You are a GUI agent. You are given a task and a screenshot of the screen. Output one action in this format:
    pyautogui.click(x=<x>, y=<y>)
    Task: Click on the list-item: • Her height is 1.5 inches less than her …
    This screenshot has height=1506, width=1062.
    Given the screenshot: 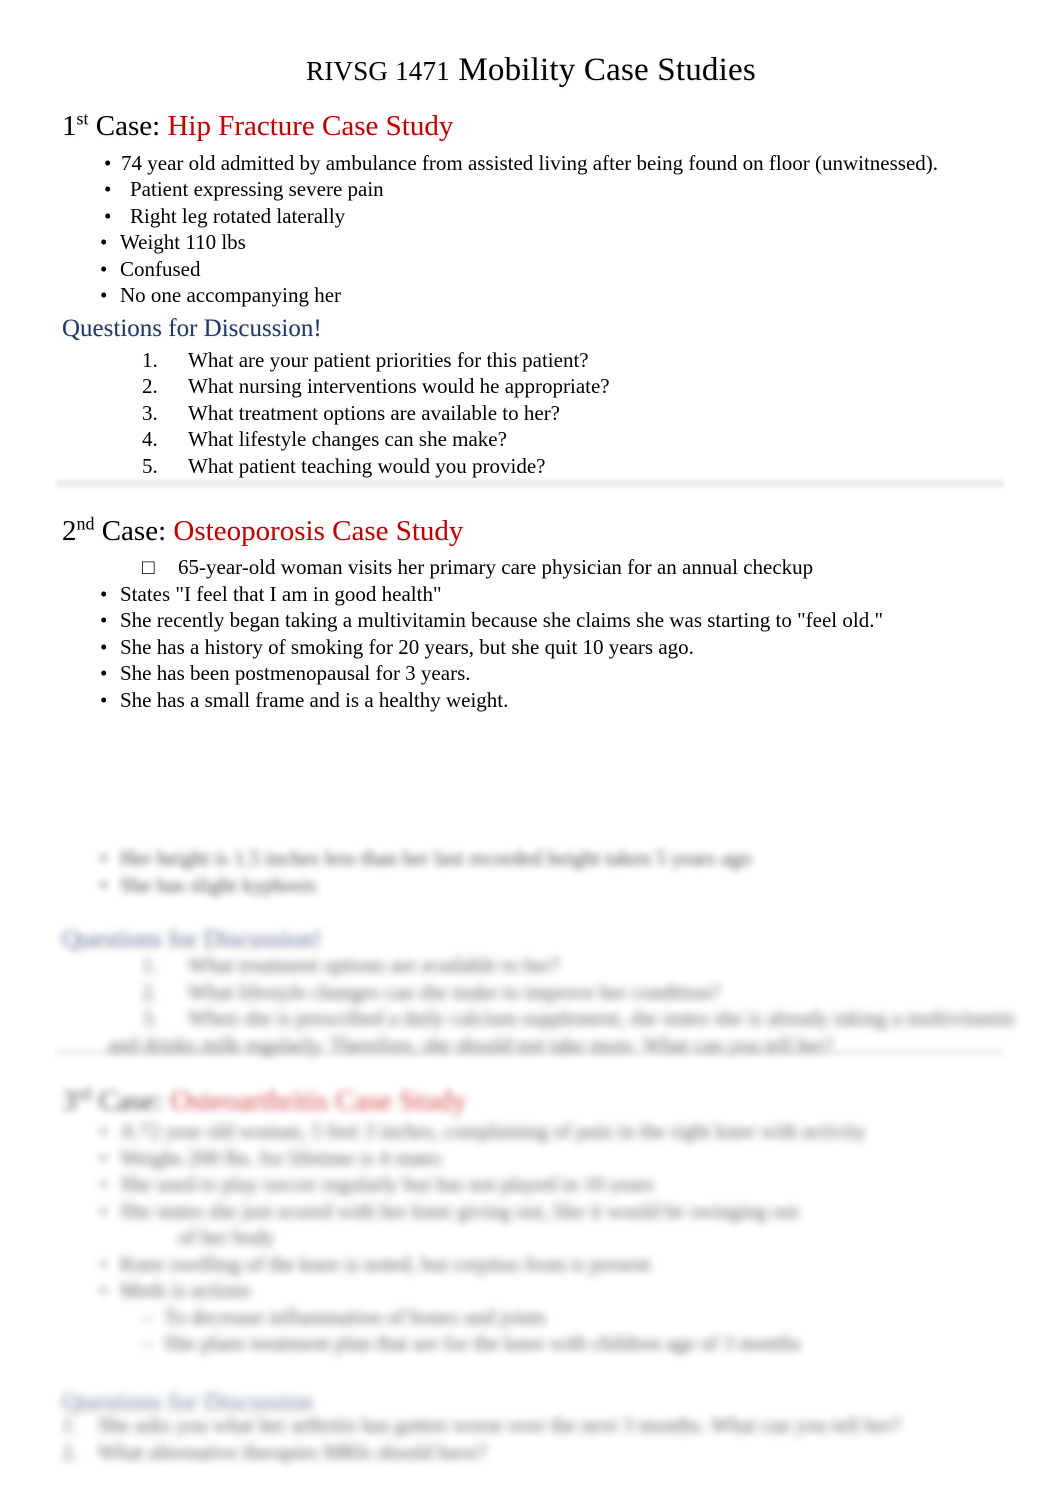 What is the action you would take?
    pyautogui.click(x=581, y=858)
    